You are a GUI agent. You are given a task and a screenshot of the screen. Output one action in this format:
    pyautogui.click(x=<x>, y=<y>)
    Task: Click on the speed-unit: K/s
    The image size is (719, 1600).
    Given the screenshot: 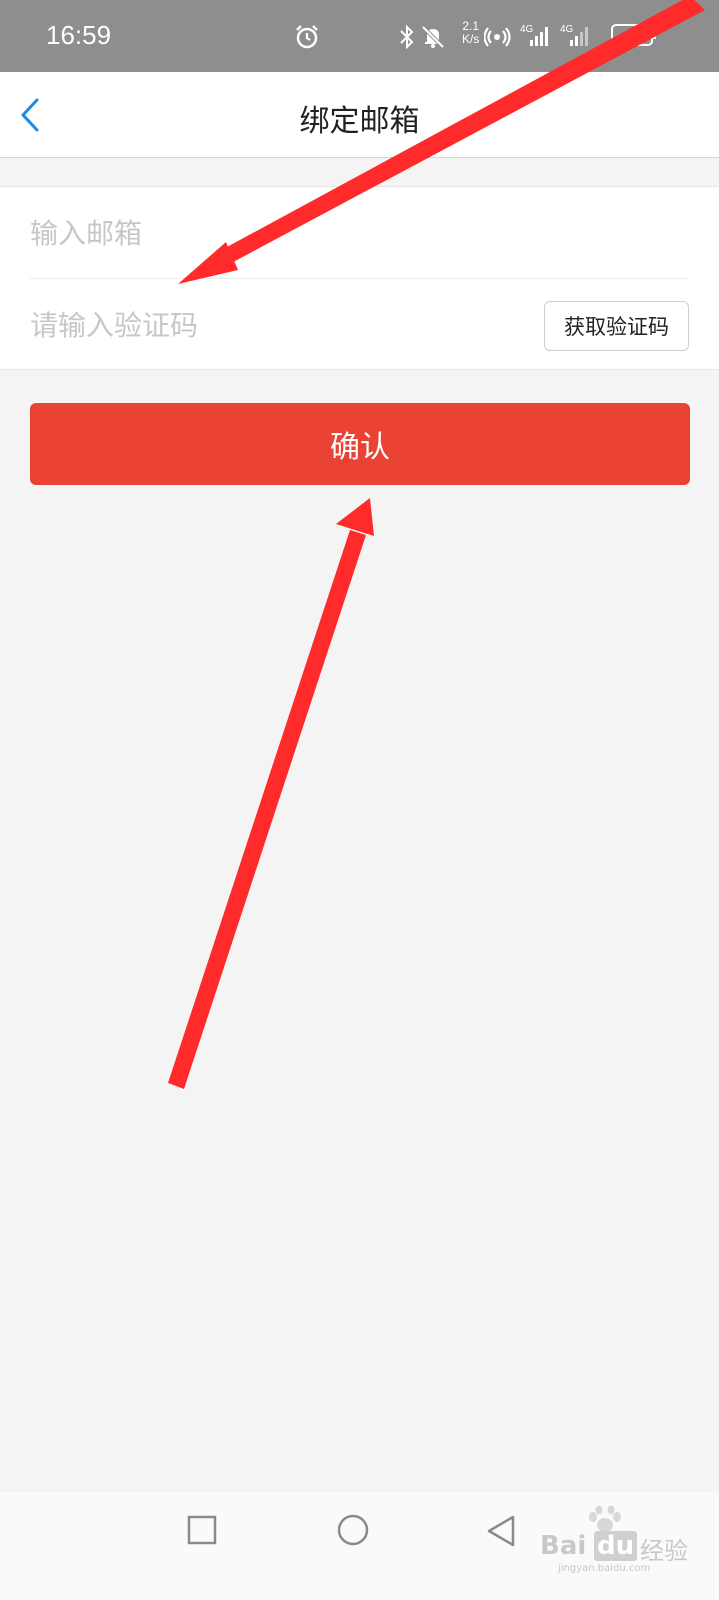 What is the action you would take?
    pyautogui.click(x=471, y=39)
    